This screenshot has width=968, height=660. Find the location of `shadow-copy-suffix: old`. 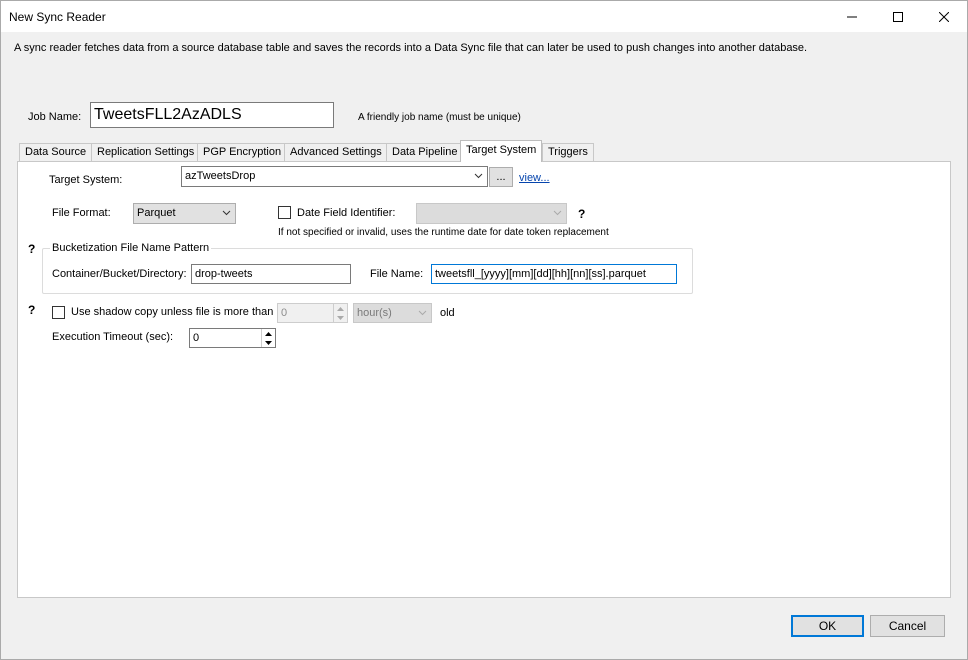

shadow-copy-suffix: old is located at coordinates (447, 313).